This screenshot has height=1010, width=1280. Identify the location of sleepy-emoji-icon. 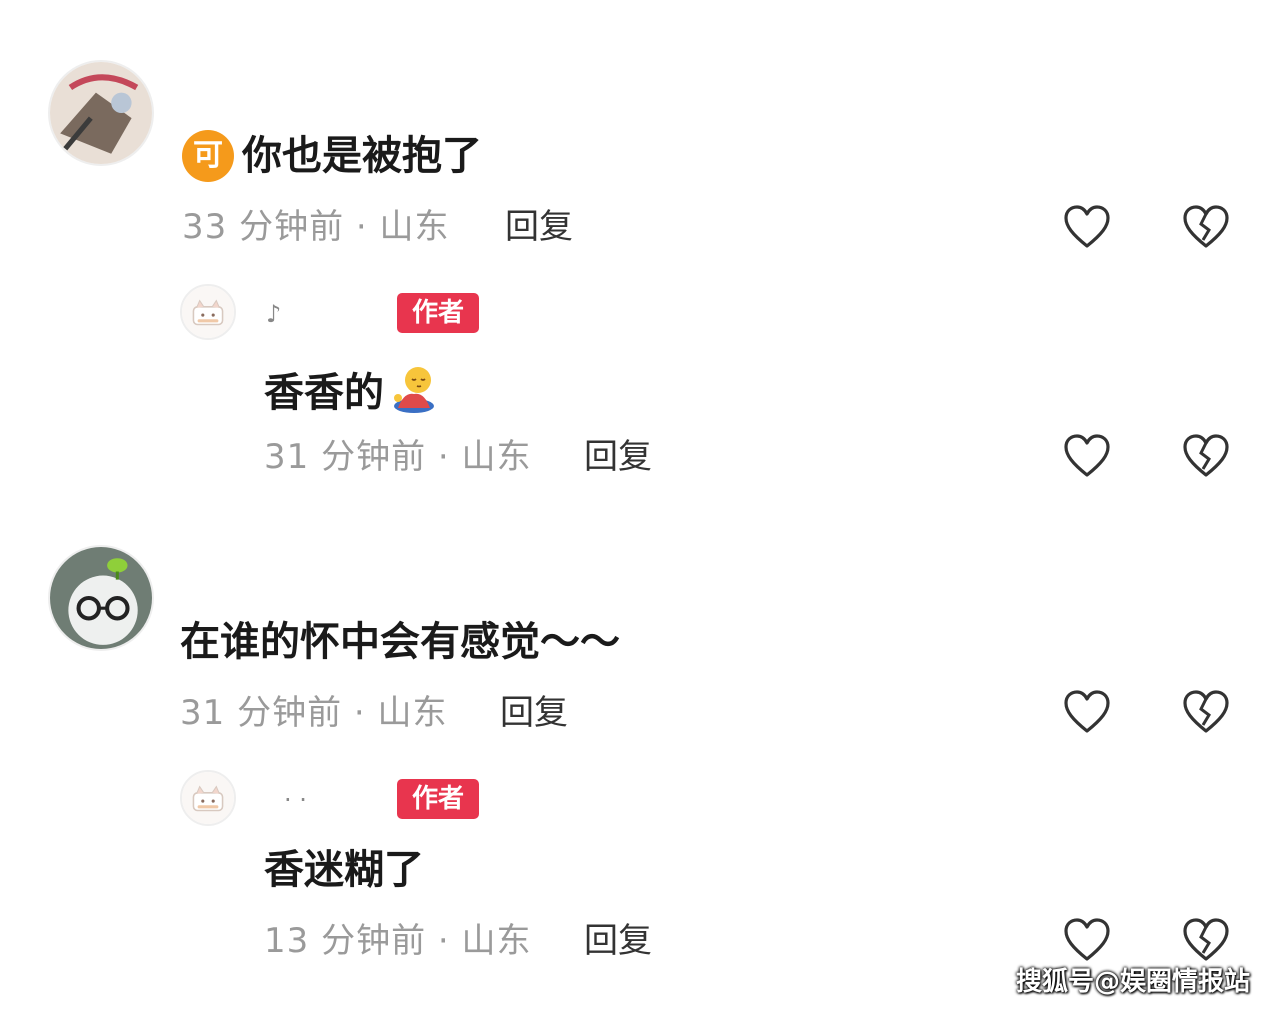
(414, 389).